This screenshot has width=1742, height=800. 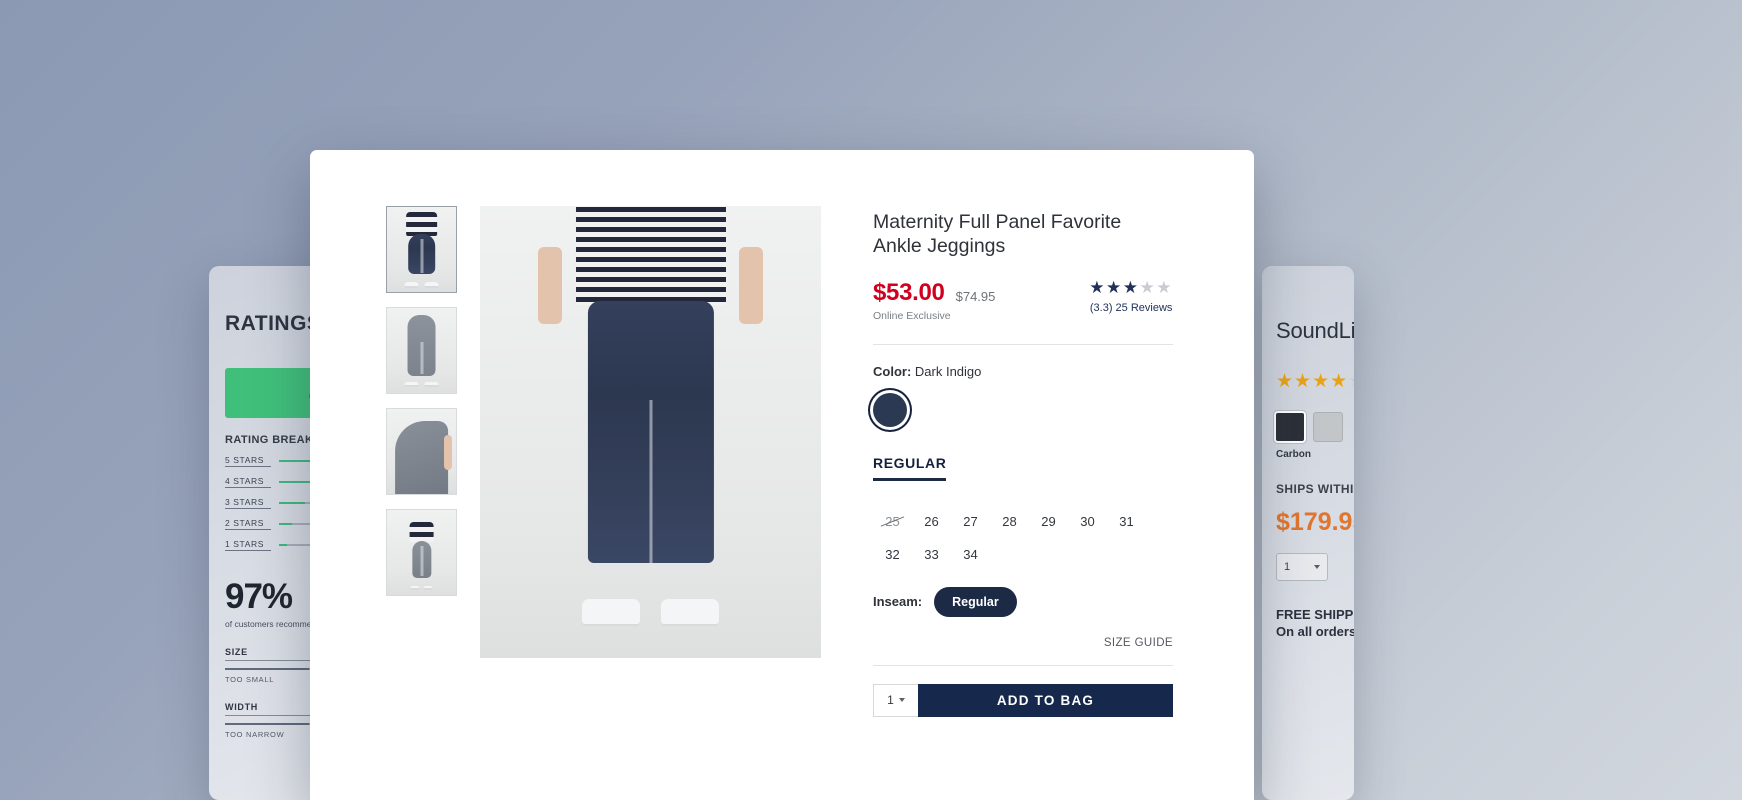 What do you see at coordinates (890, 700) in the screenshot?
I see `quantity-value: 1` at bounding box center [890, 700].